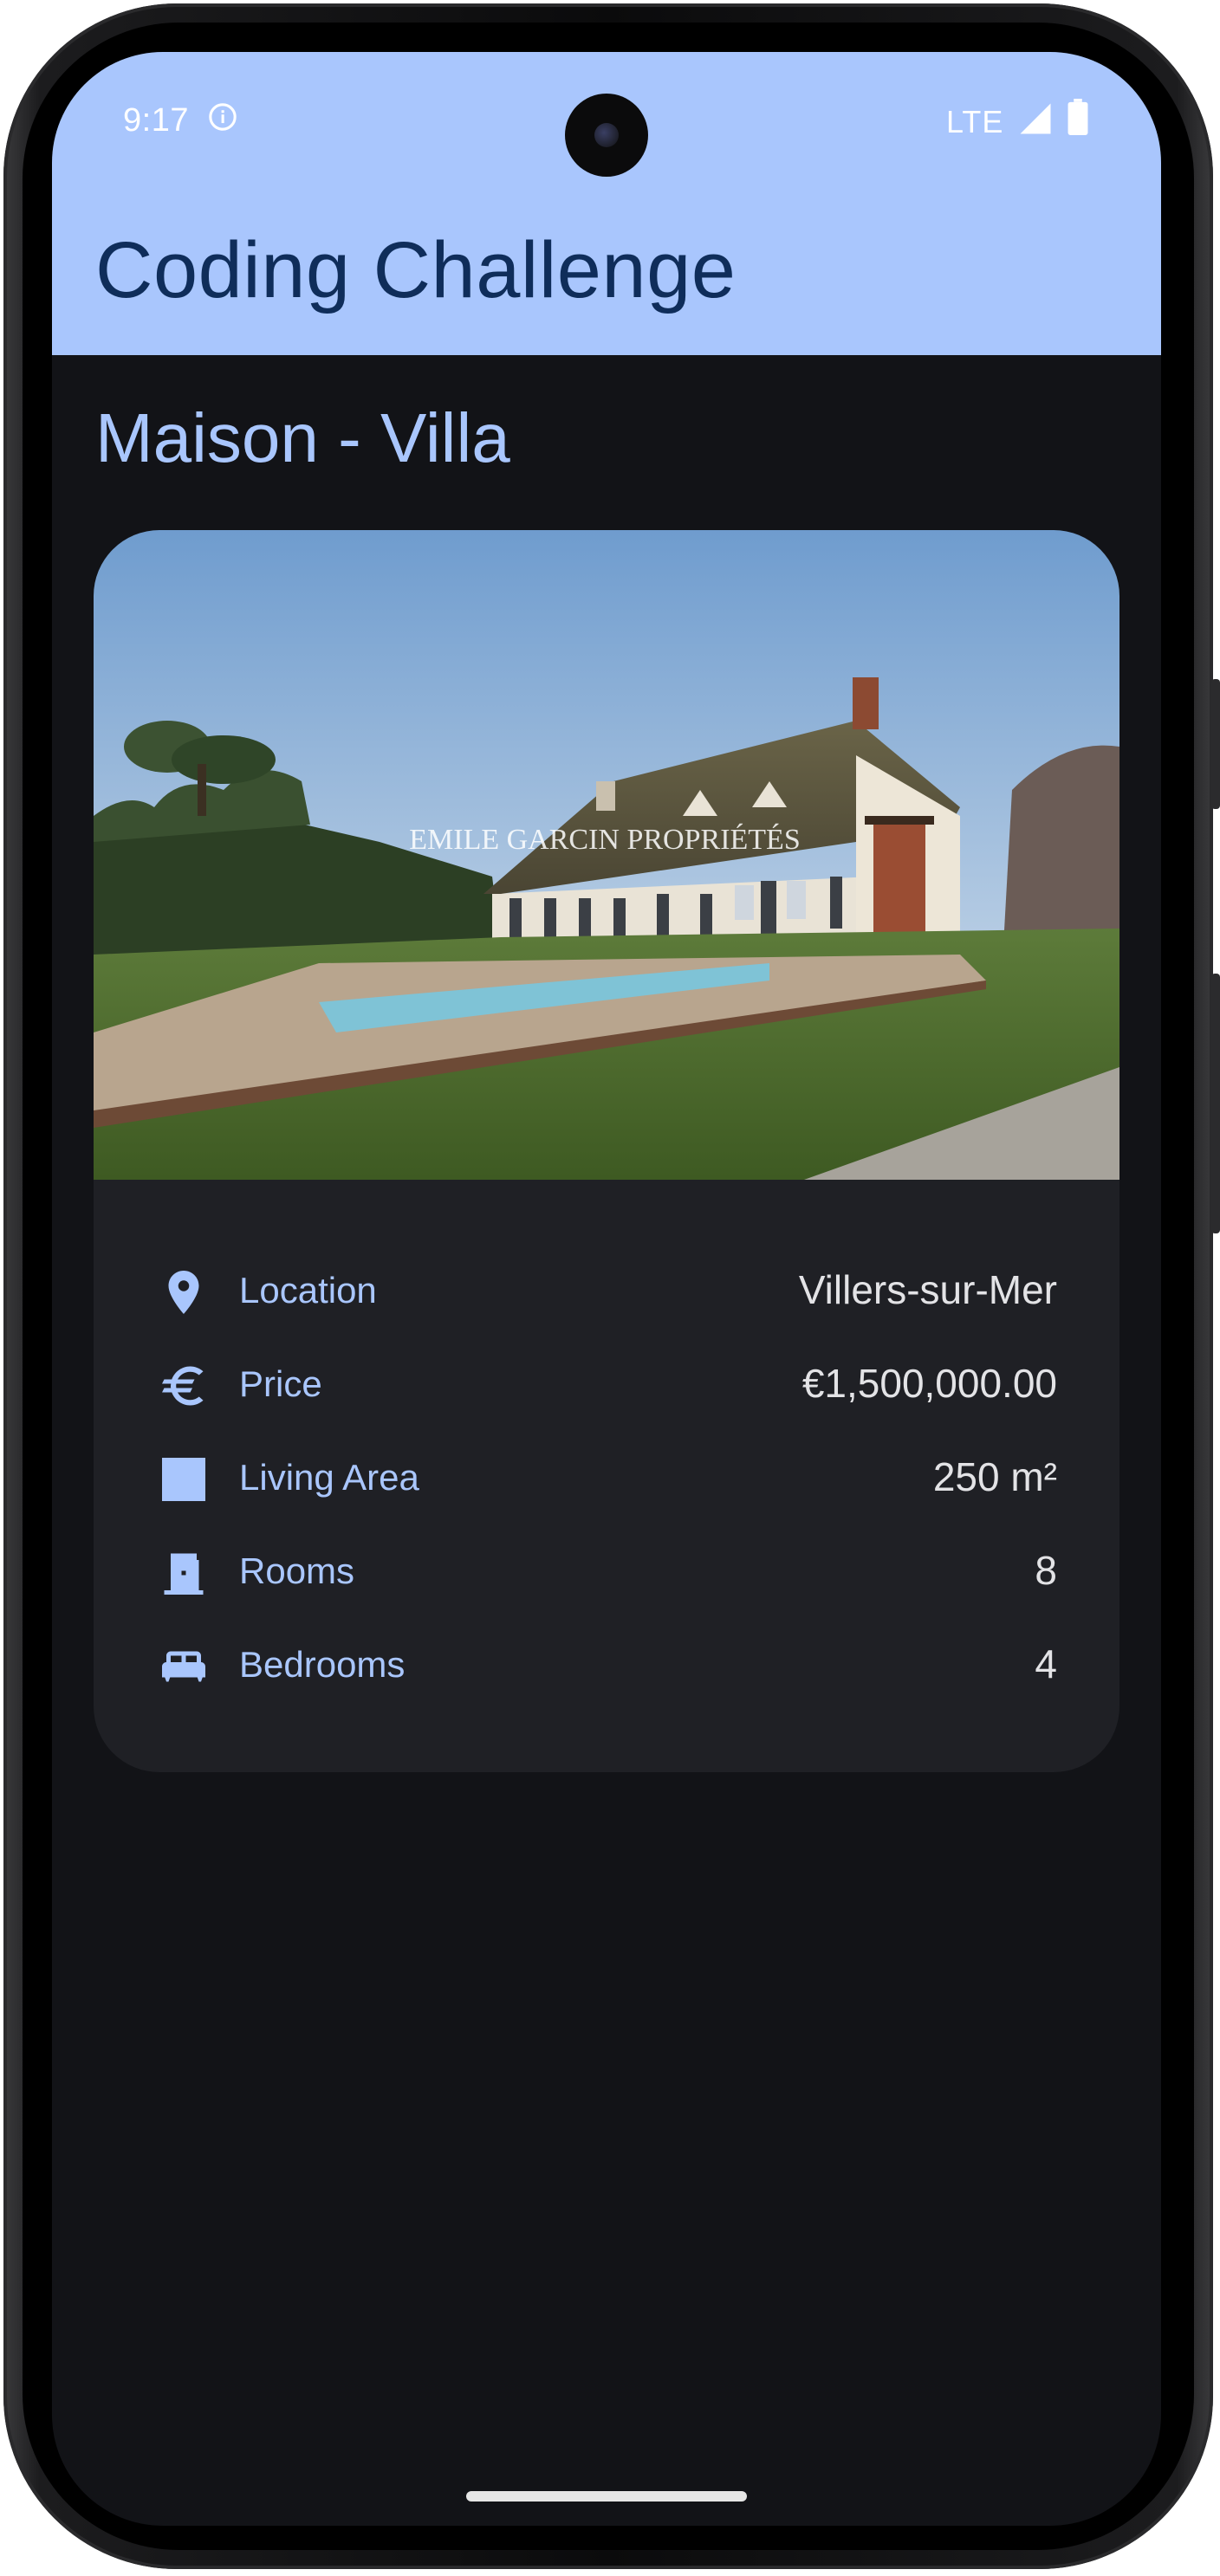 The image size is (1220, 2576). What do you see at coordinates (184, 1574) in the screenshot?
I see `door-icon` at bounding box center [184, 1574].